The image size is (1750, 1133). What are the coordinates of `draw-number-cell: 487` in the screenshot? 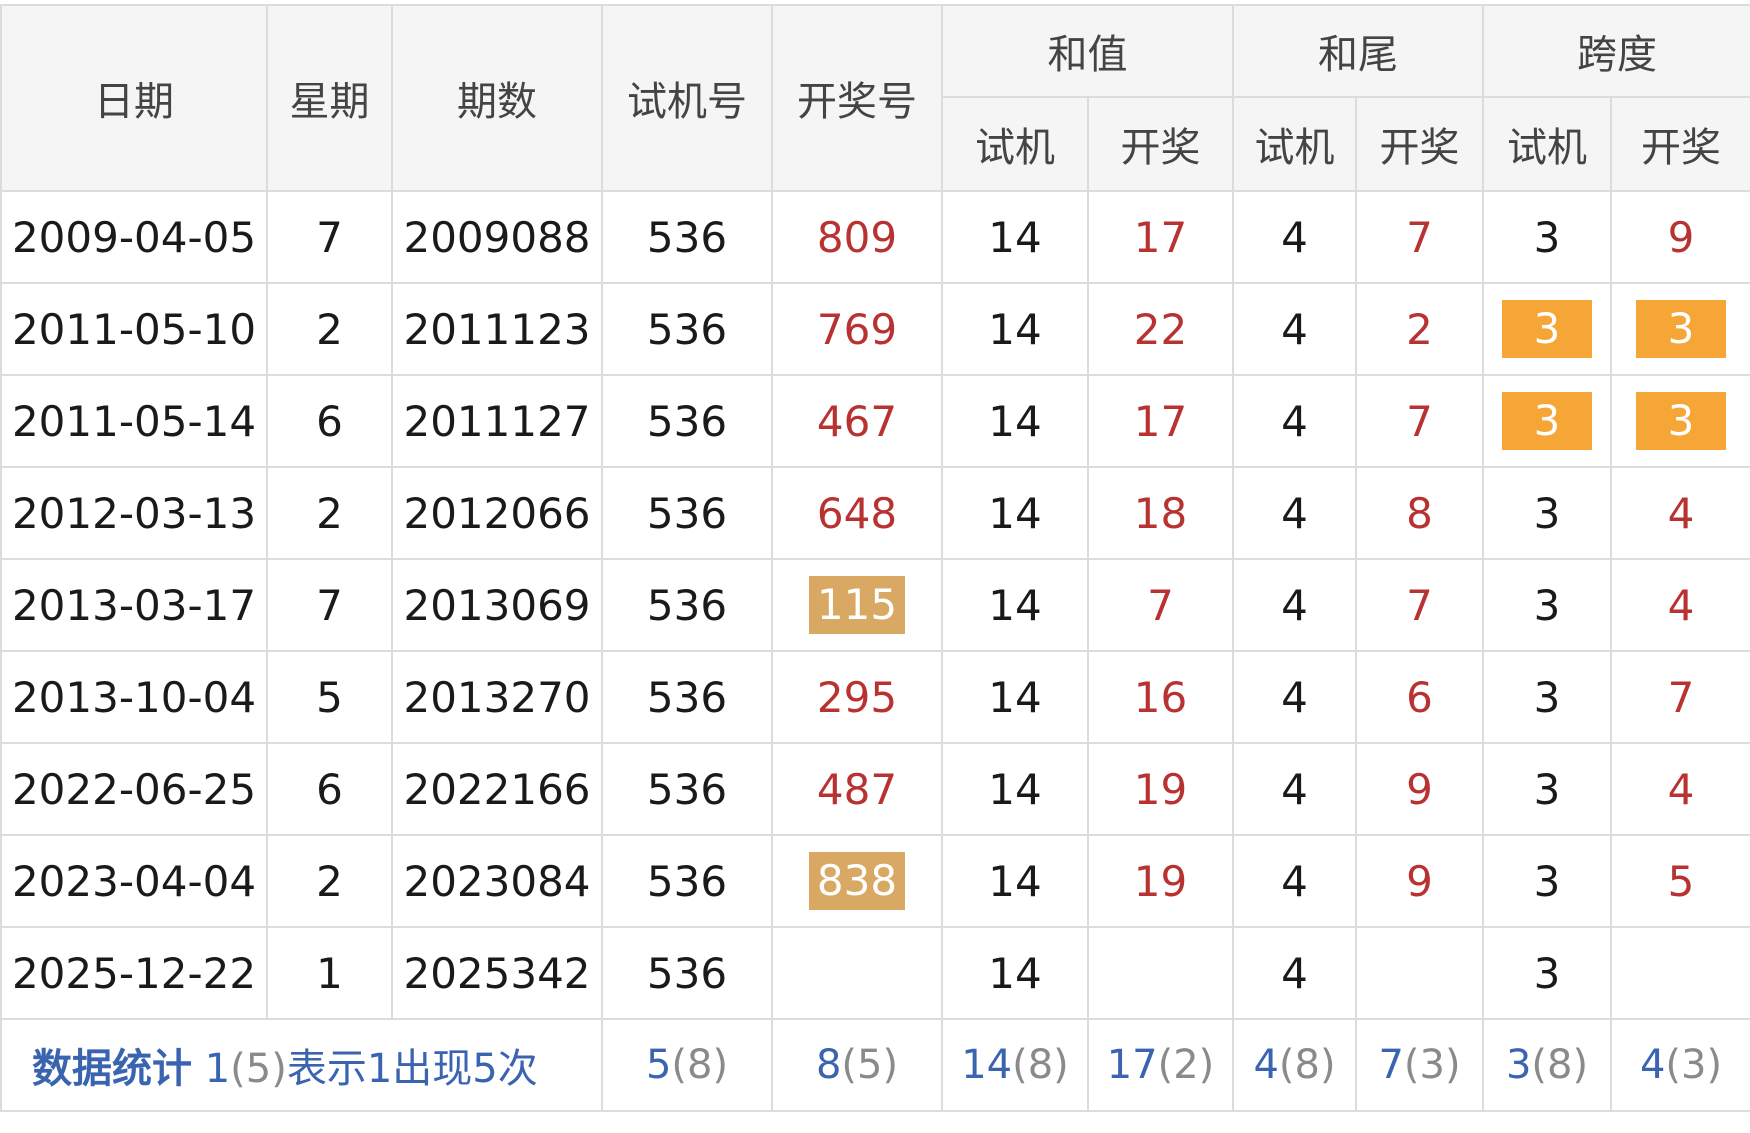 It's located at (857, 789).